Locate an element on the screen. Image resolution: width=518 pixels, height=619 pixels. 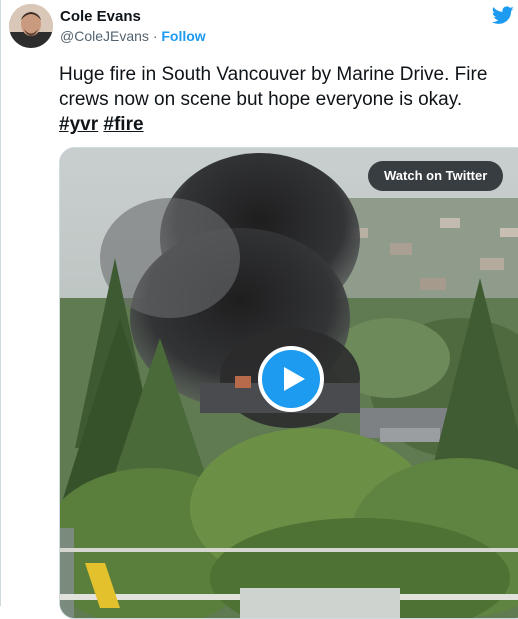
follow-button: Follow is located at coordinates (183, 36).